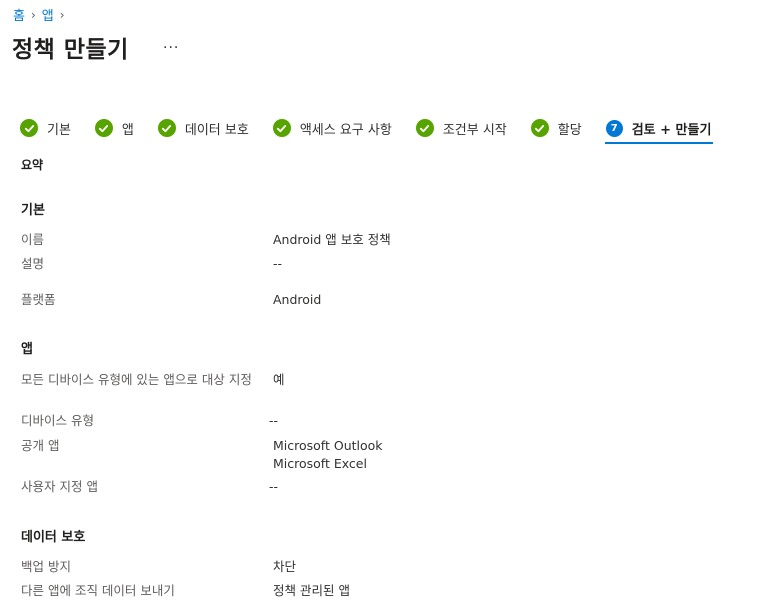 Image resolution: width=784 pixels, height=609 pixels. Describe the element at coordinates (59, 486) in the screenshot. I see `custom-apps-label: 사용자 지정 앱` at that location.